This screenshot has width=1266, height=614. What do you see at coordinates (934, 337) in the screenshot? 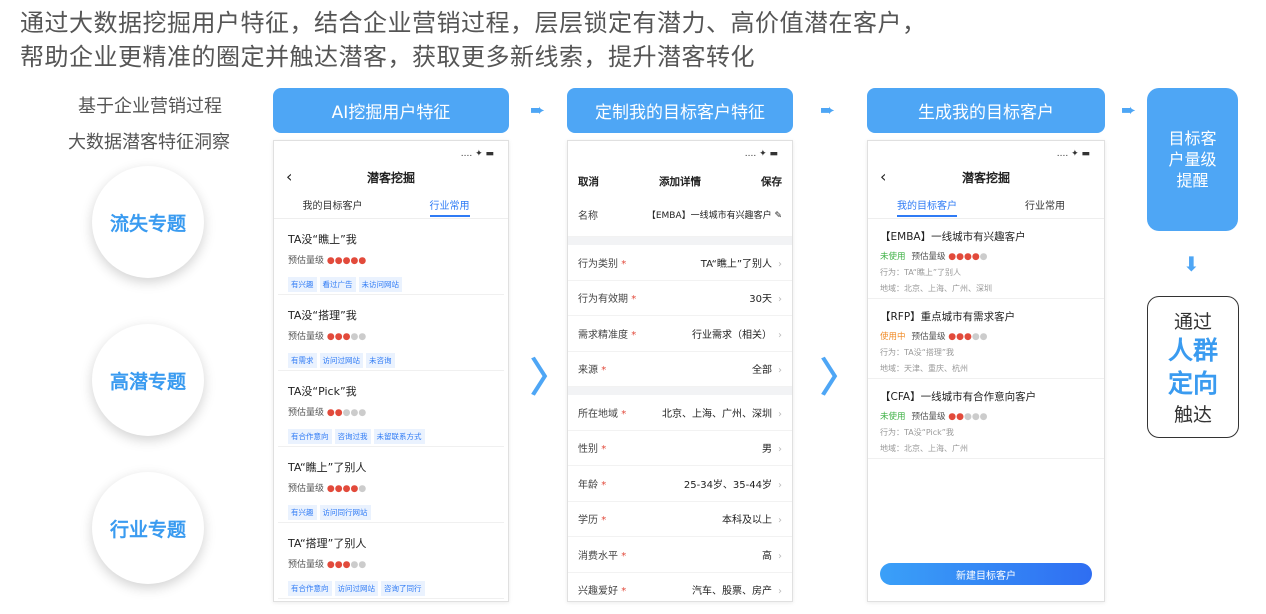
I see `status-row: 使用中 预估量级 ●●●●●` at bounding box center [934, 337].